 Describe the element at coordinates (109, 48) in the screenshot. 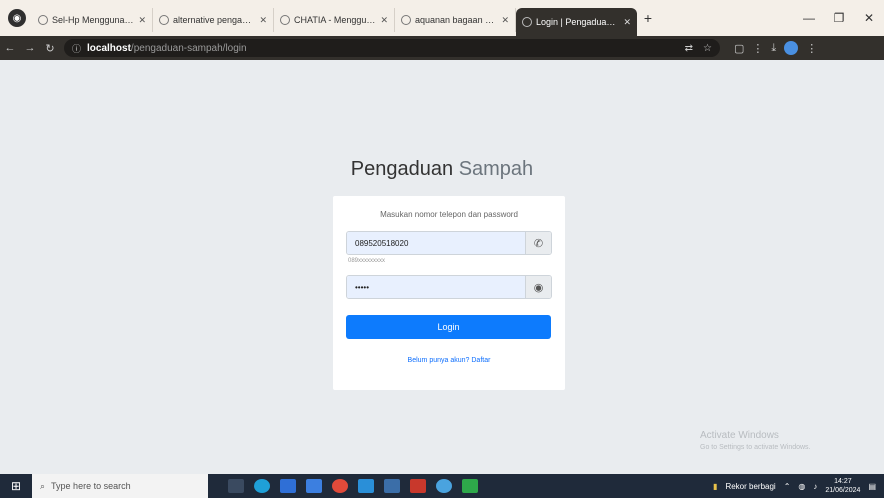

I see `url-host: localhost` at that location.